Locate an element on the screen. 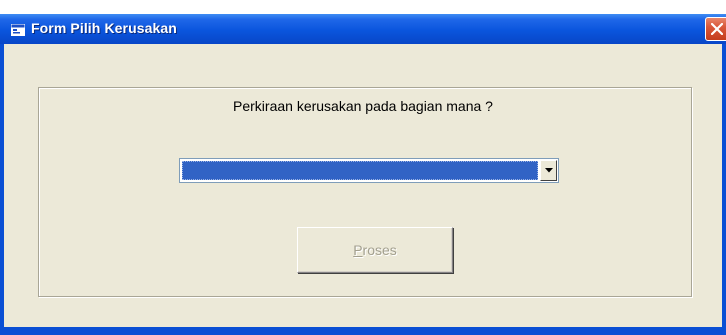 The height and width of the screenshot is (335, 726). question-label: Perkiraan kerusakan pada bagian mana ? is located at coordinates (363, 106).